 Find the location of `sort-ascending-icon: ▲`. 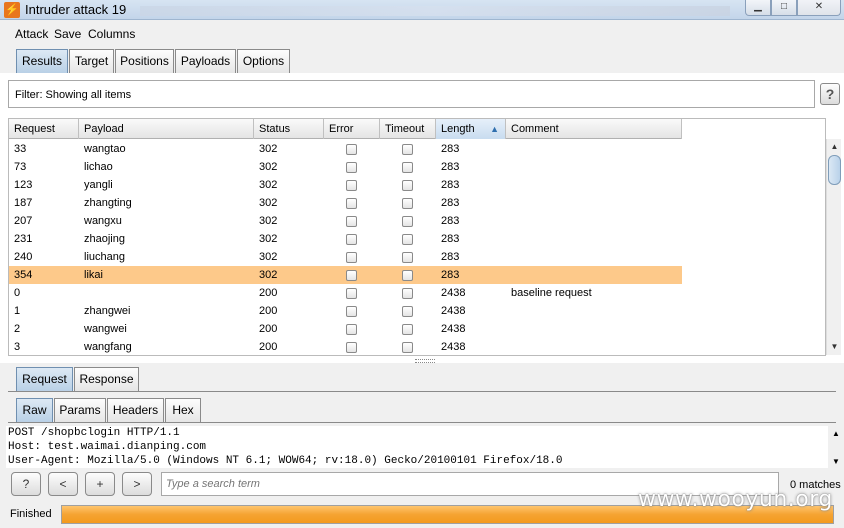

sort-ascending-icon: ▲ is located at coordinates (494, 129).